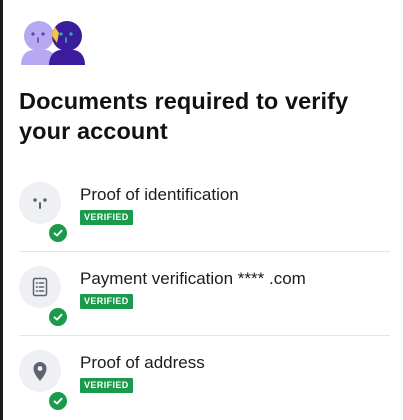 Image resolution: width=403 pixels, height=420 pixels. Describe the element at coordinates (44, 213) in the screenshot. I see `face-icon` at that location.